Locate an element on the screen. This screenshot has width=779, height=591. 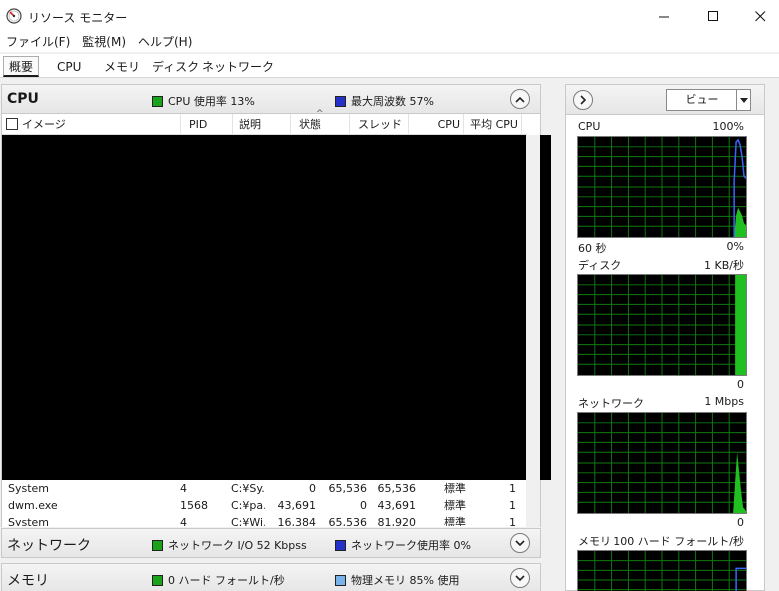
column-image: イメージ is located at coordinates (91, 124).